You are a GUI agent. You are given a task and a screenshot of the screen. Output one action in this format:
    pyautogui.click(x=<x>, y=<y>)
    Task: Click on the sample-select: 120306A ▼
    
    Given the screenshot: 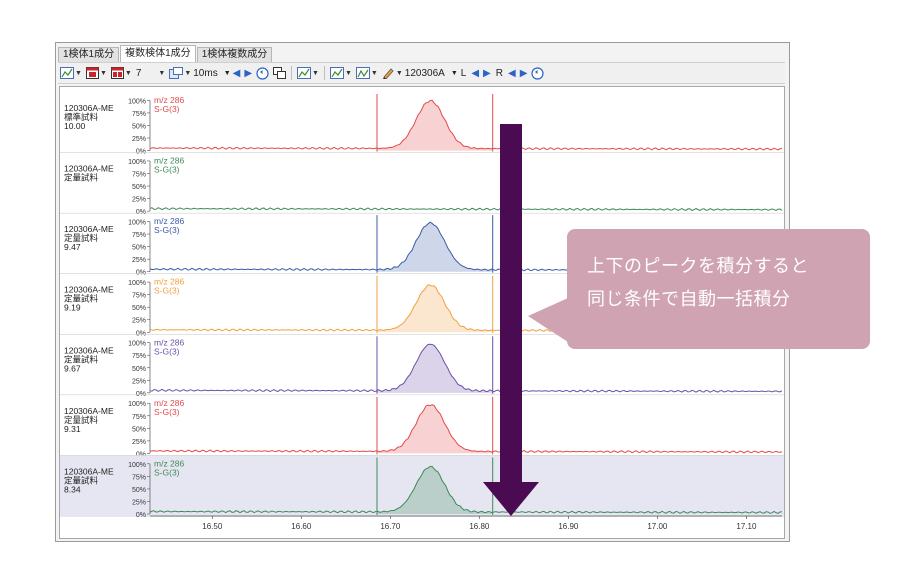 What is the action you would take?
    pyautogui.click(x=431, y=73)
    